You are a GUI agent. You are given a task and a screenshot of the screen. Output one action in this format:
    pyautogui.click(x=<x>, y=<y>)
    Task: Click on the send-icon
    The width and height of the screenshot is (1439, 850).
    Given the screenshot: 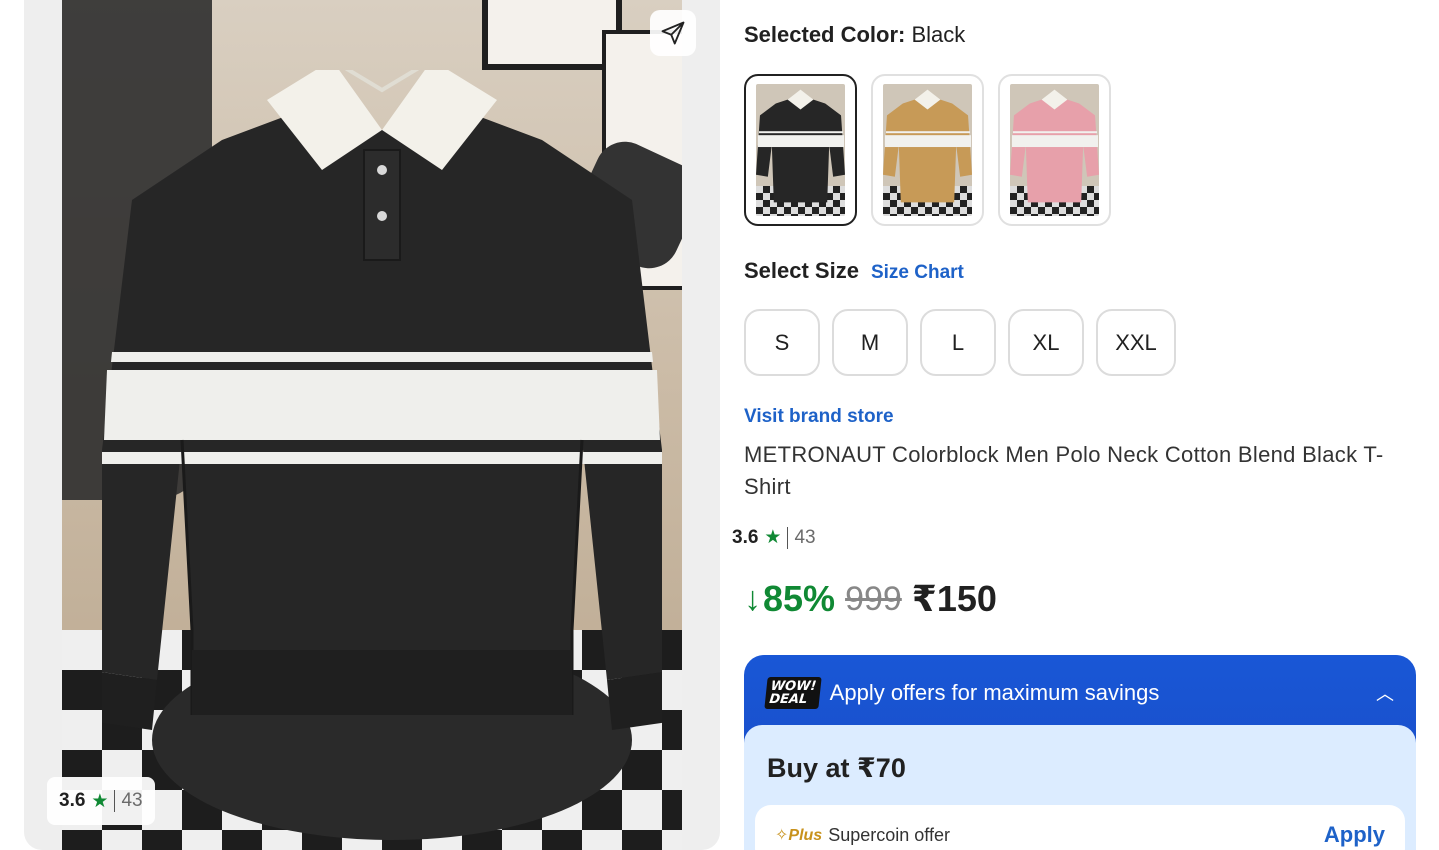 What is the action you would take?
    pyautogui.click(x=673, y=33)
    